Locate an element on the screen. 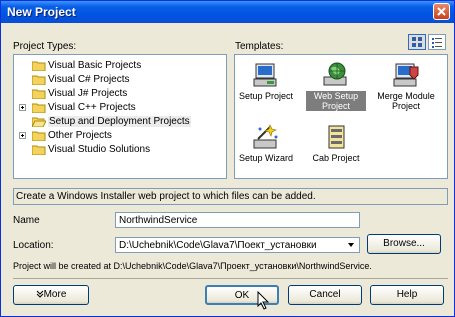 The width and height of the screenshot is (455, 317). title-bar: New Project is located at coordinates (227, 12).